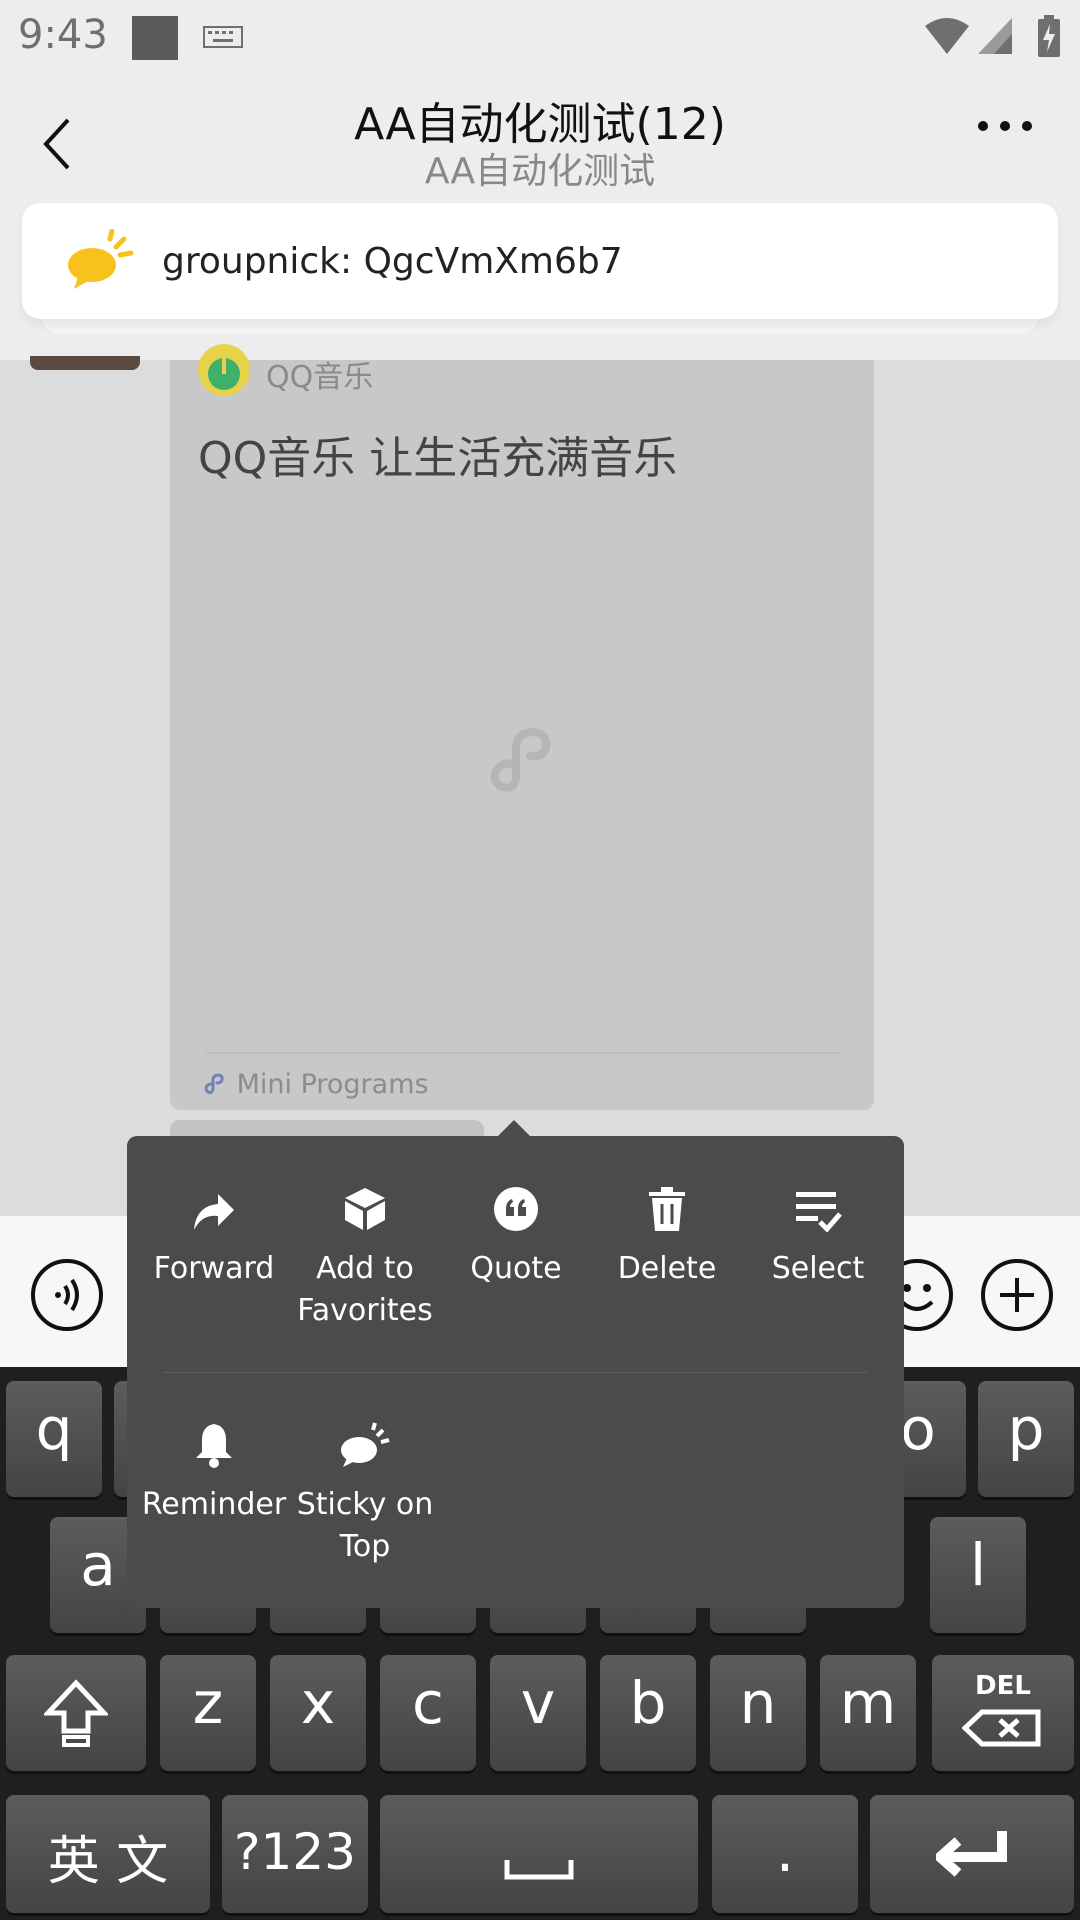  Describe the element at coordinates (539, 1854) in the screenshot. I see `space-key` at that location.